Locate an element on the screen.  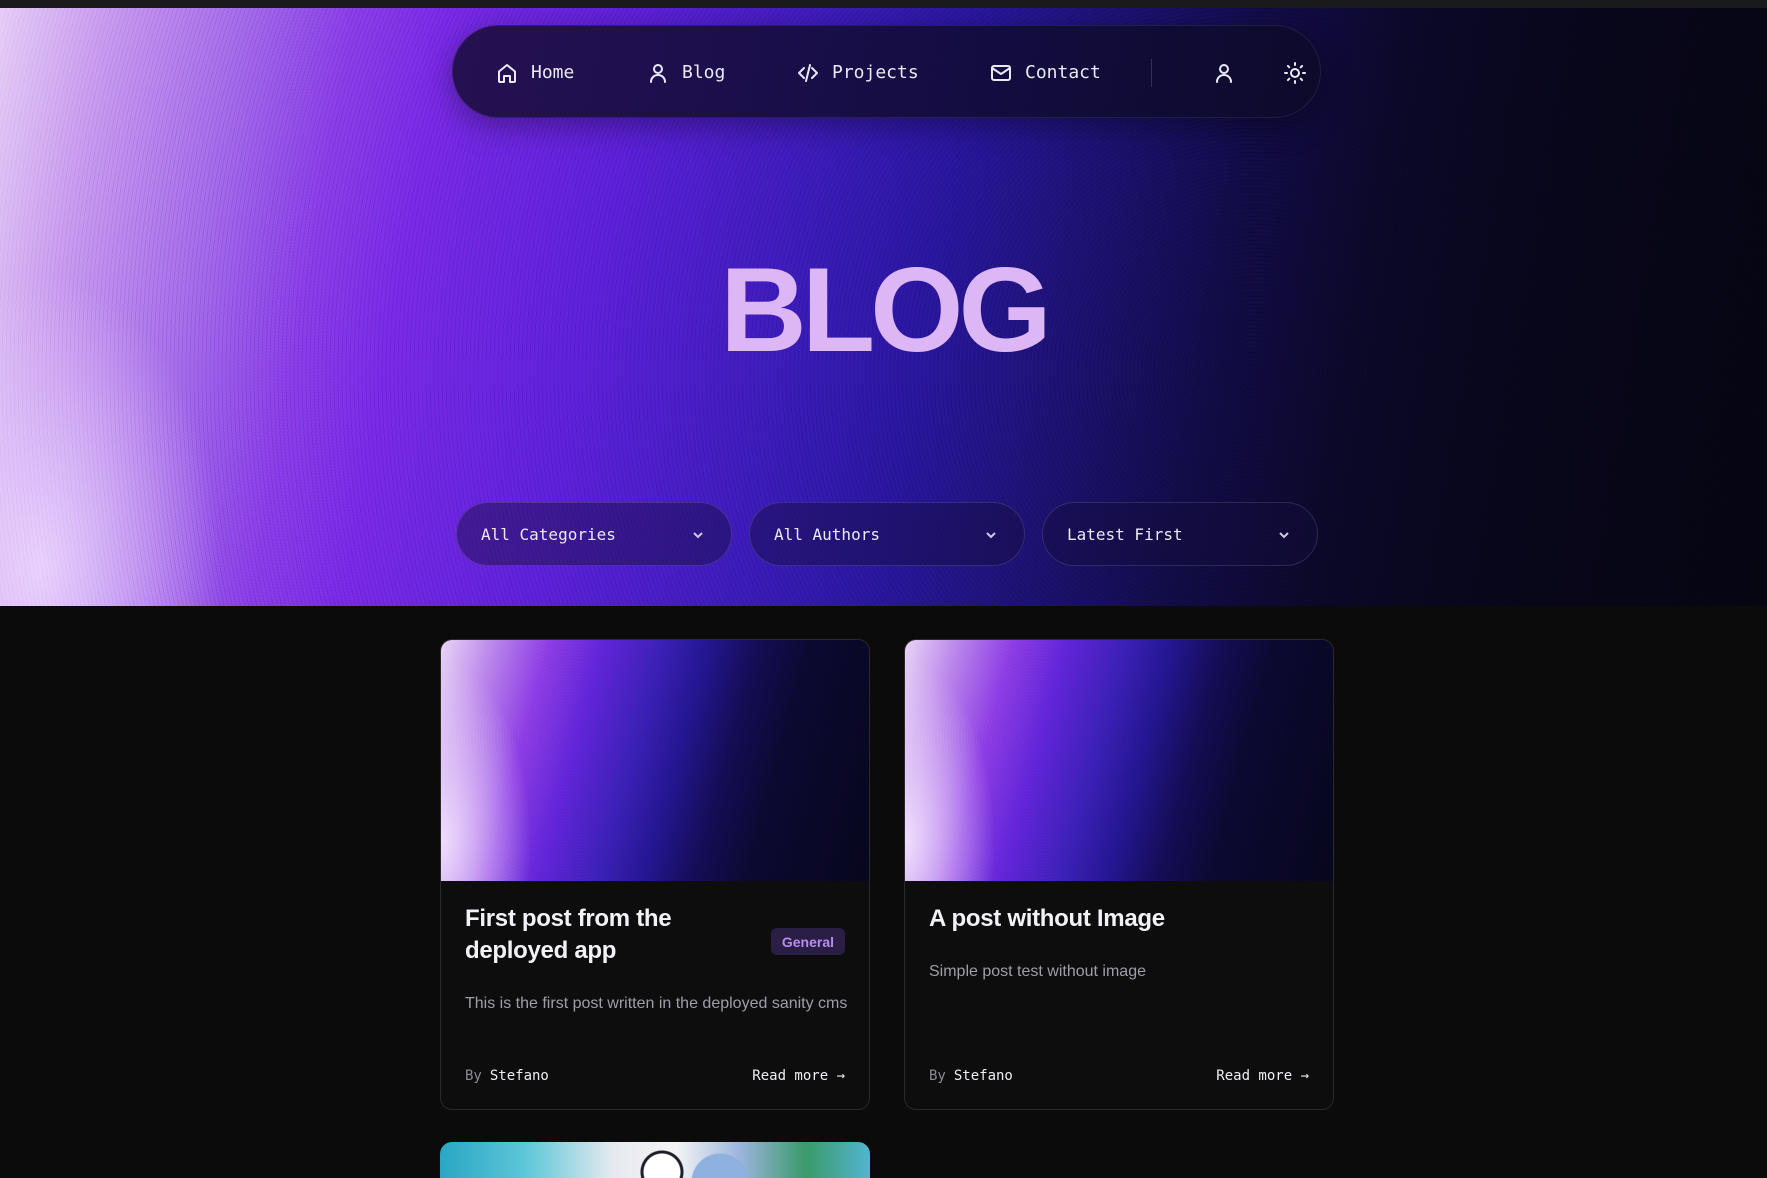
sort-order-value: Latest First is located at coordinates (1125, 534).